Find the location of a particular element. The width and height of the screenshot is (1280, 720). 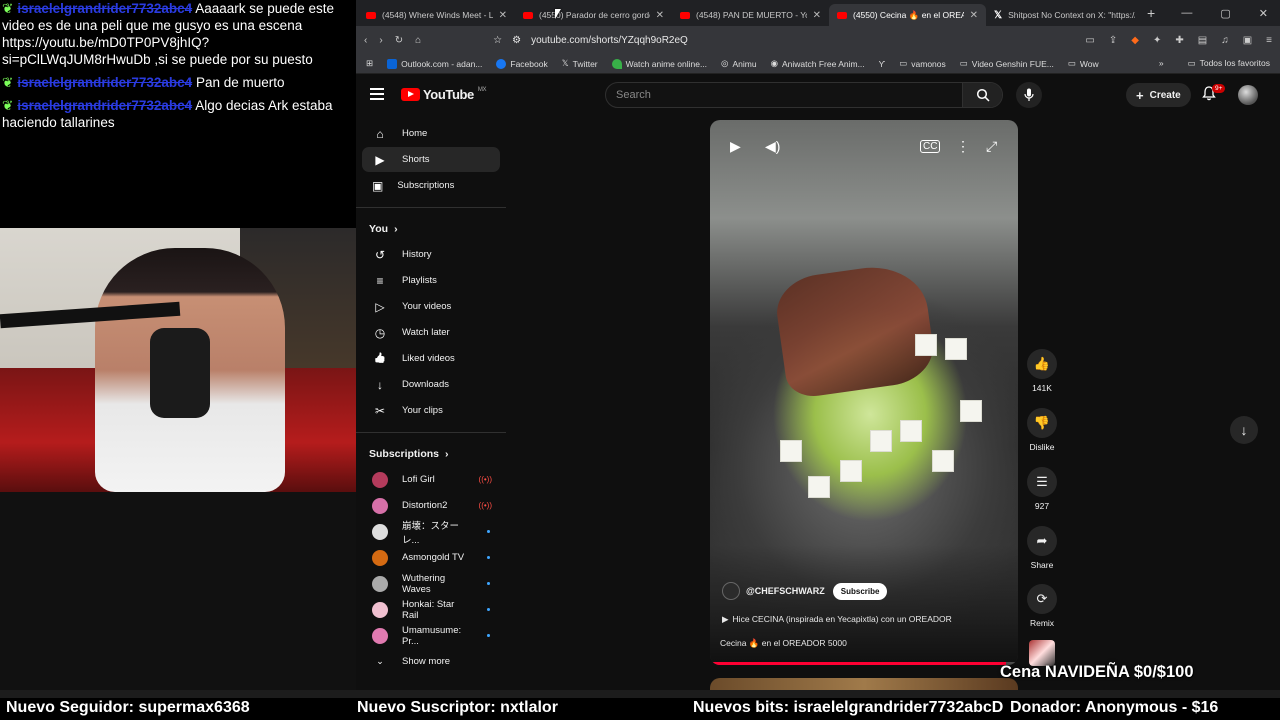

account-avatar is located at coordinates (1248, 95).